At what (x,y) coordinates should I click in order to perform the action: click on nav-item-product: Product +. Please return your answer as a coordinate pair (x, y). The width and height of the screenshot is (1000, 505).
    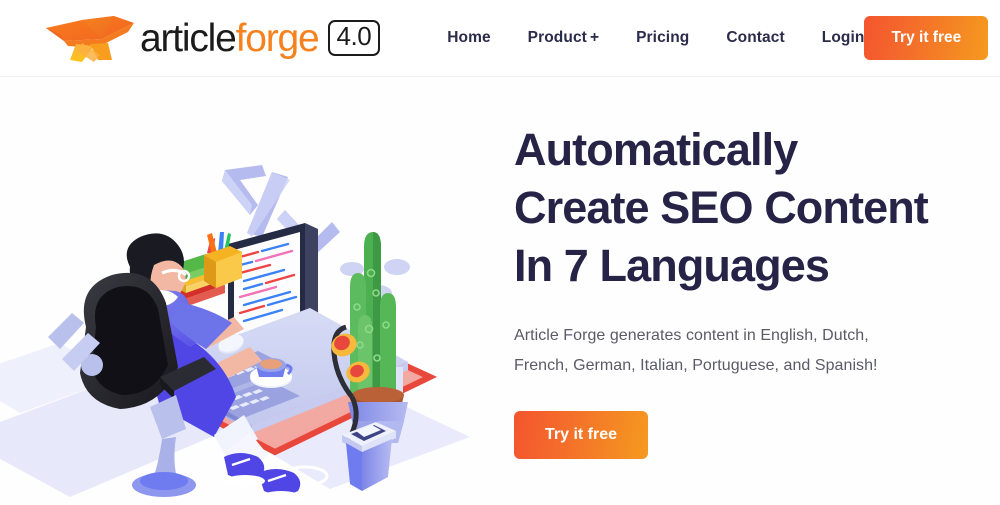
    Looking at the image, I should click on (563, 38).